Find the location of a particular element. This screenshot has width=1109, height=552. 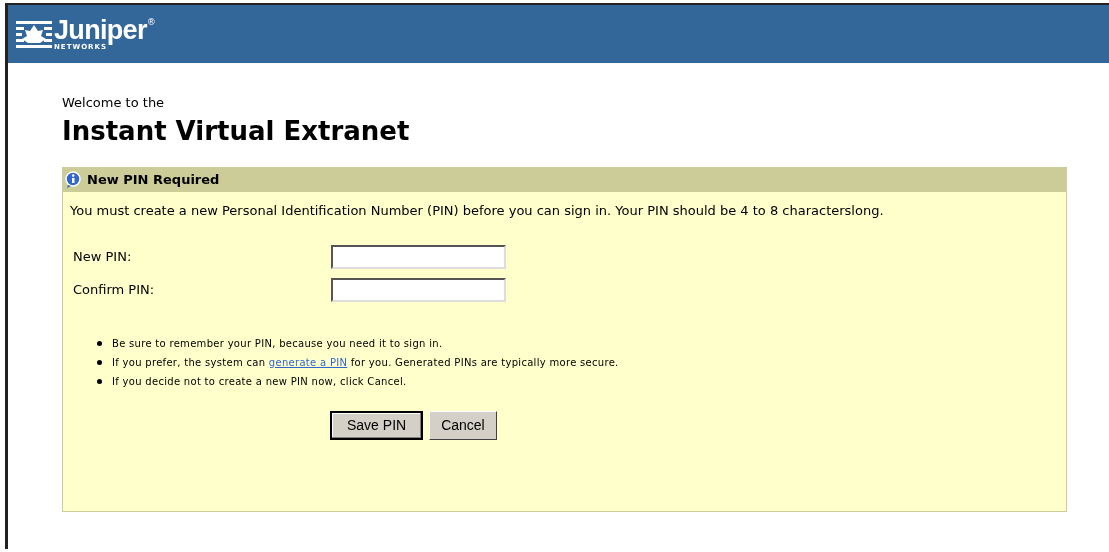

logo-icon is located at coordinates (34, 34).